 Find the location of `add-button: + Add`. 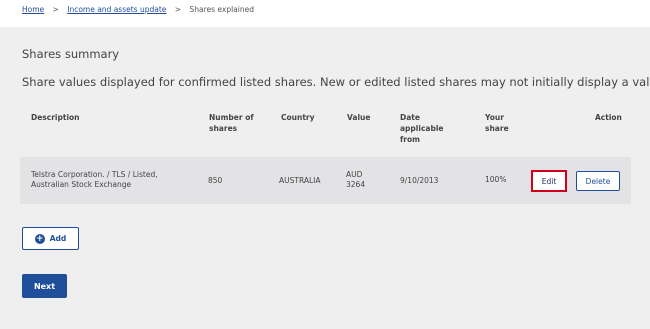

add-button: + Add is located at coordinates (50, 238).